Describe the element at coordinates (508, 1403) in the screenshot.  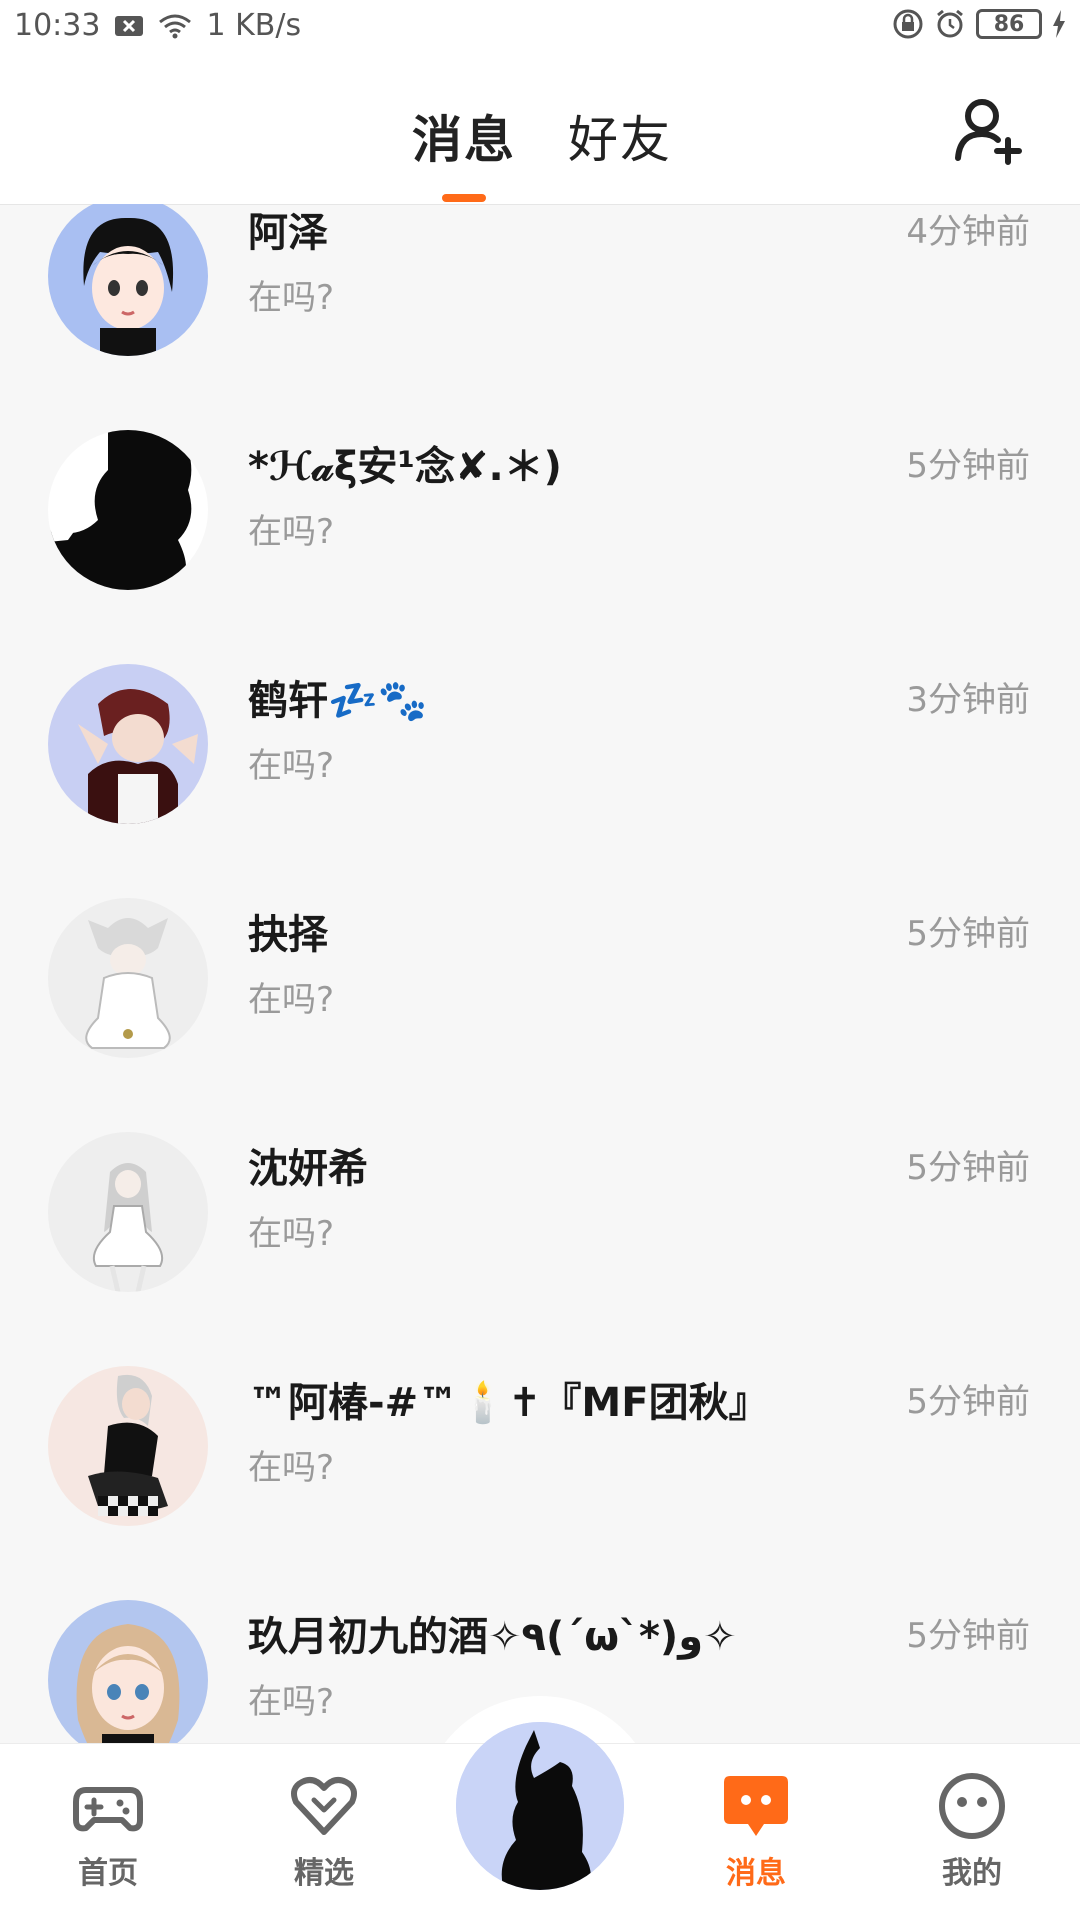
I see `contact-name: ™阿椿-#™🕯️✝『MF团秋』` at that location.